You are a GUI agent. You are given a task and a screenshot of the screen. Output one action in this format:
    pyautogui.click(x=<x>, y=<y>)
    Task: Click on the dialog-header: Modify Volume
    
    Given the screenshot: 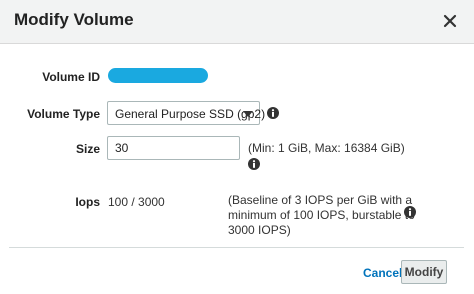 What is the action you would take?
    pyautogui.click(x=237, y=22)
    